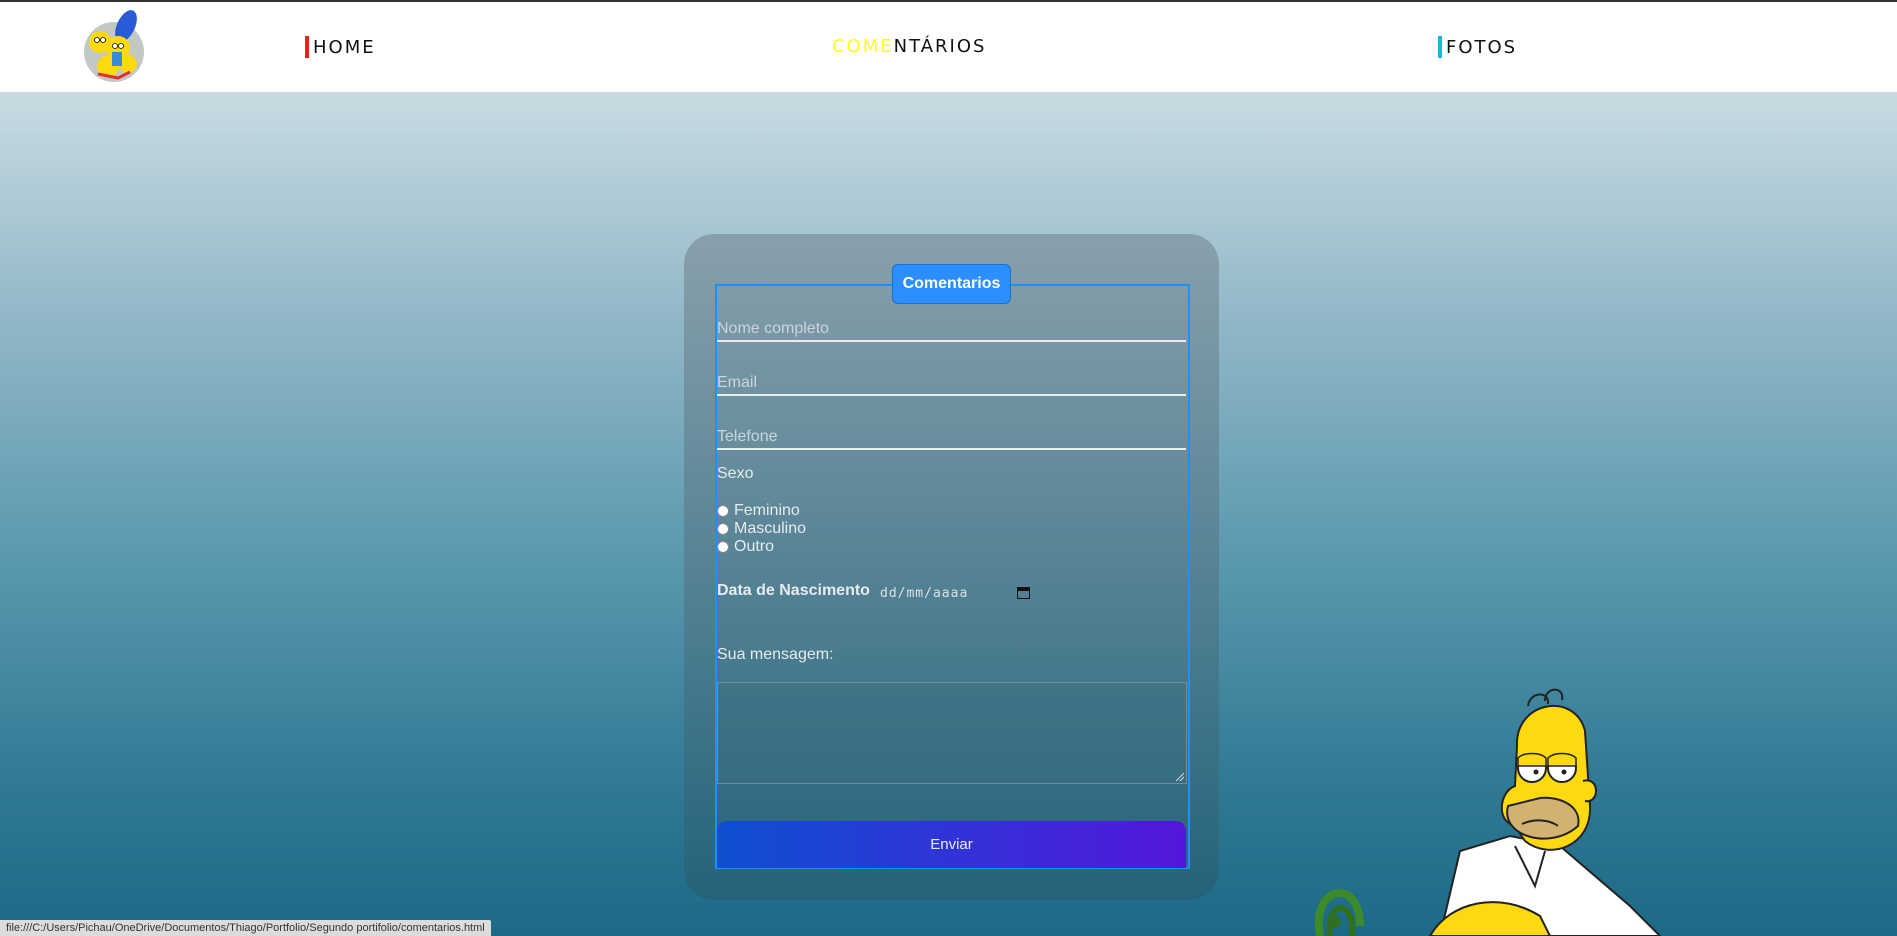 The image size is (1897, 936). What do you see at coordinates (1180, 777) in the screenshot?
I see `textarea-resize-handle` at bounding box center [1180, 777].